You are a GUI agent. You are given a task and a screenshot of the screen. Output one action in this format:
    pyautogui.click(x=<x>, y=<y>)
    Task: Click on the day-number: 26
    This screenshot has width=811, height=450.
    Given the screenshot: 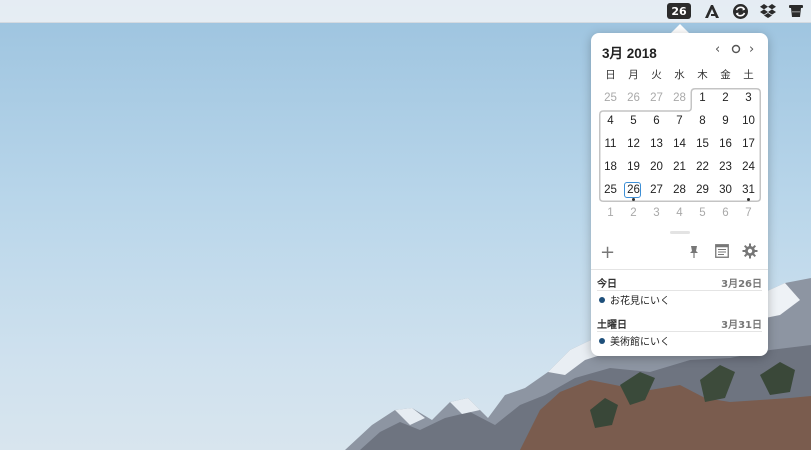 What is the action you would take?
    pyautogui.click(x=633, y=190)
    